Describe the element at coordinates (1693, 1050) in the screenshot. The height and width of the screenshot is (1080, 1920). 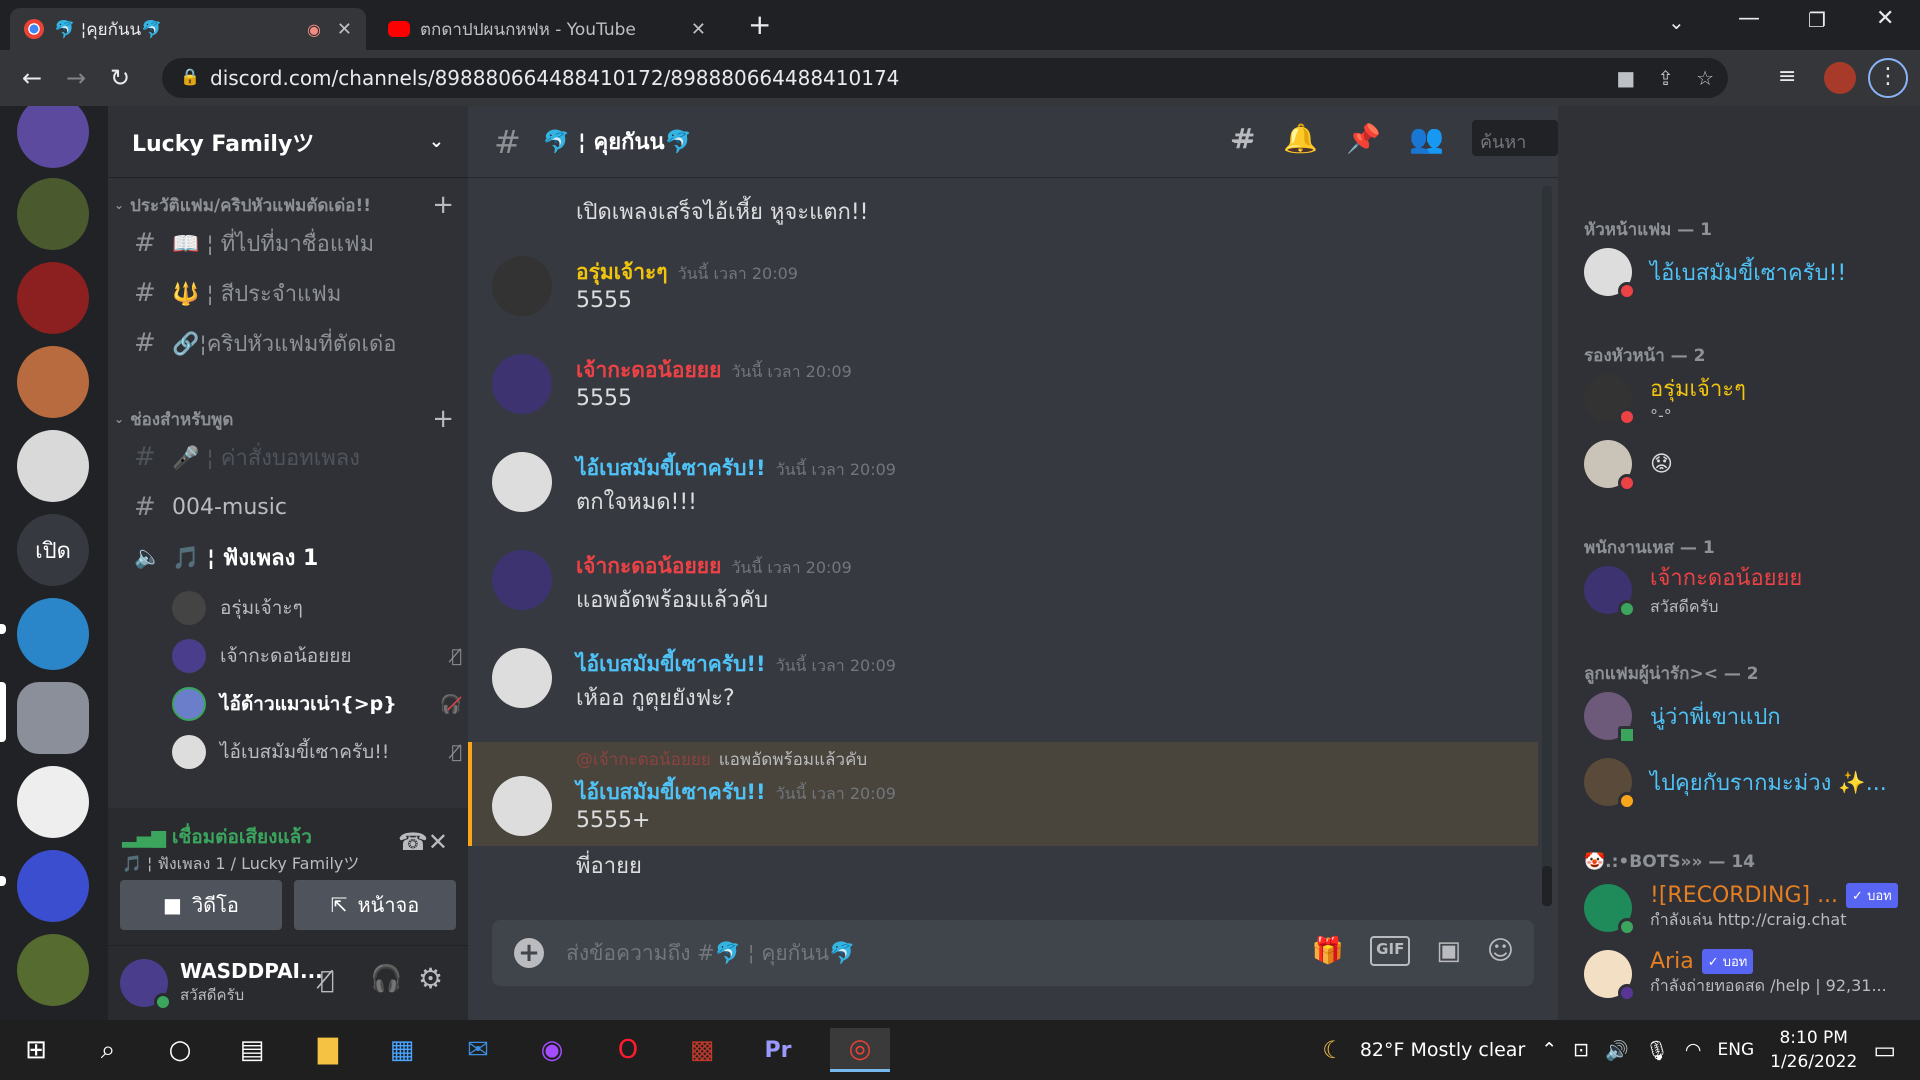
I see `wifi-icon: ◠` at that location.